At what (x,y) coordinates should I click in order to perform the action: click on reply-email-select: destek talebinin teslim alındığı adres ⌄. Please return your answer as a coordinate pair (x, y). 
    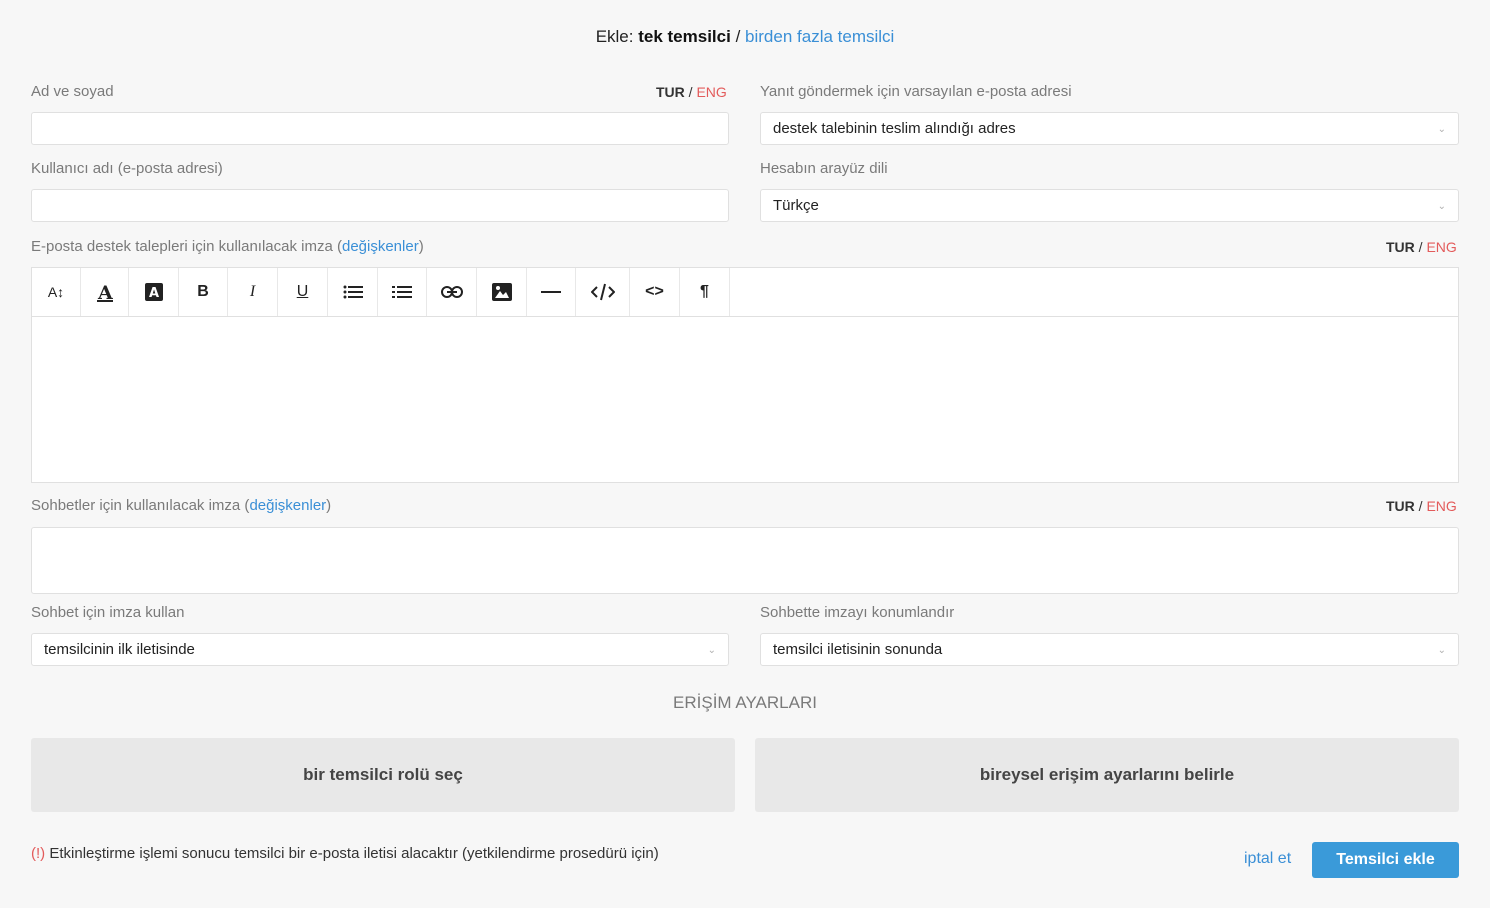
    Looking at the image, I should click on (1109, 128).